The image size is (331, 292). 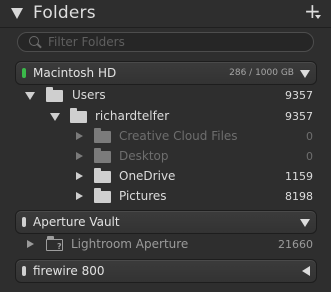 I want to click on folder-label: Pictures, so click(x=143, y=196).